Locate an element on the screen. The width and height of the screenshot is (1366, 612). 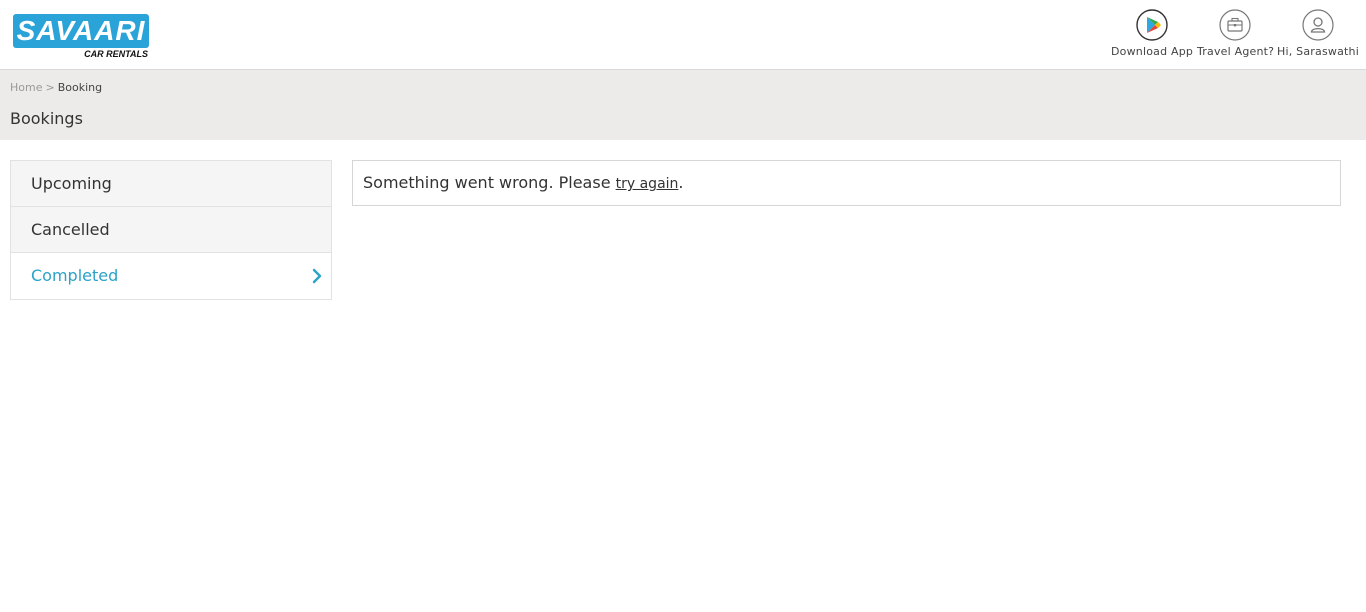
download-app-link: Download App is located at coordinates (1152, 33).